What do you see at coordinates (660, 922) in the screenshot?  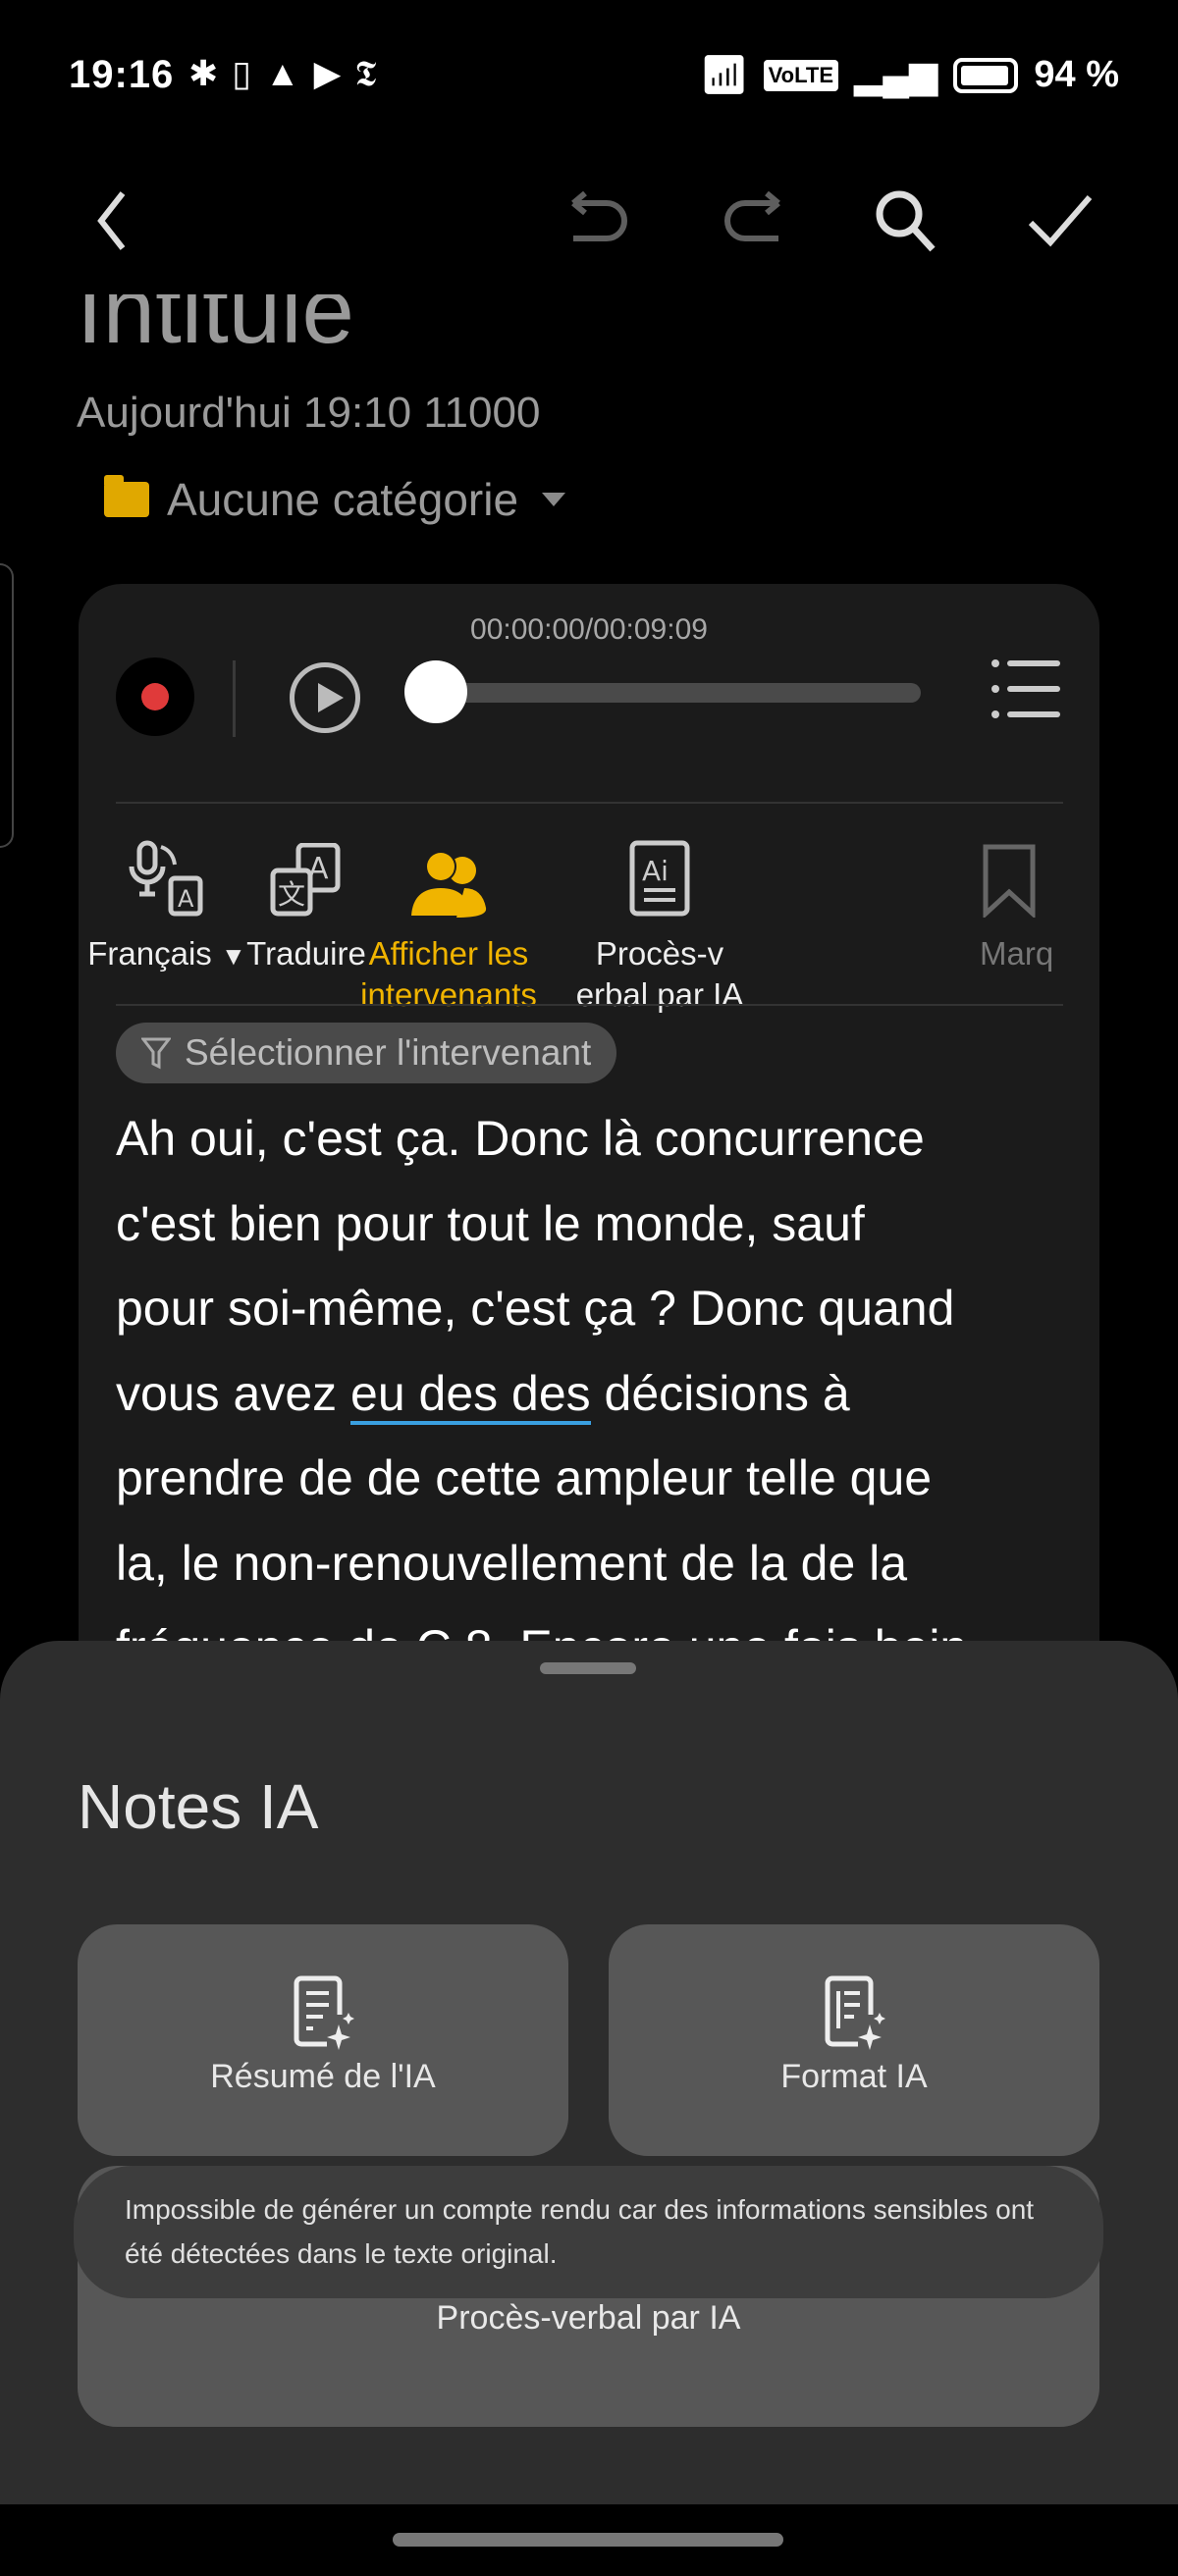 I see `tool-ai-minutes: Ai Procès-v erbal par IA` at bounding box center [660, 922].